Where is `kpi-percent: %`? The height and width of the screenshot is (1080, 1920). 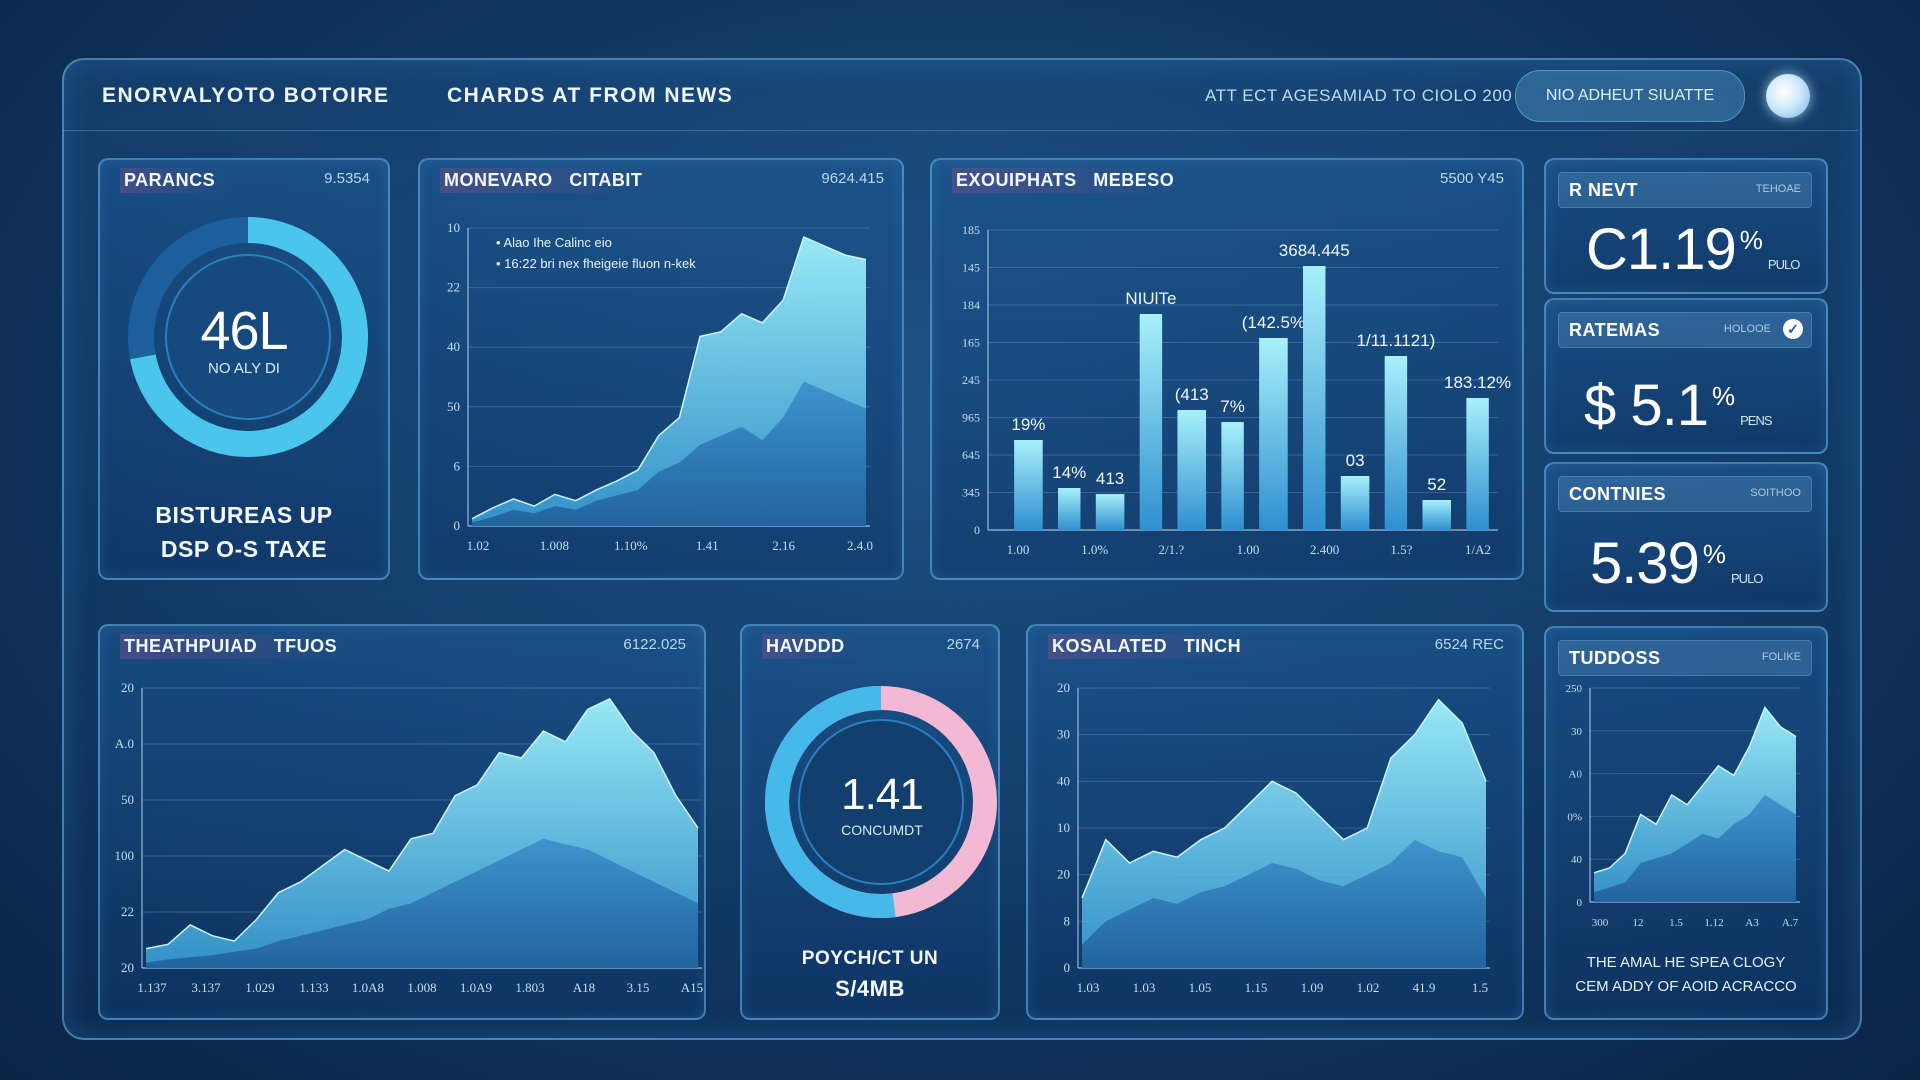 kpi-percent: % is located at coordinates (1714, 553).